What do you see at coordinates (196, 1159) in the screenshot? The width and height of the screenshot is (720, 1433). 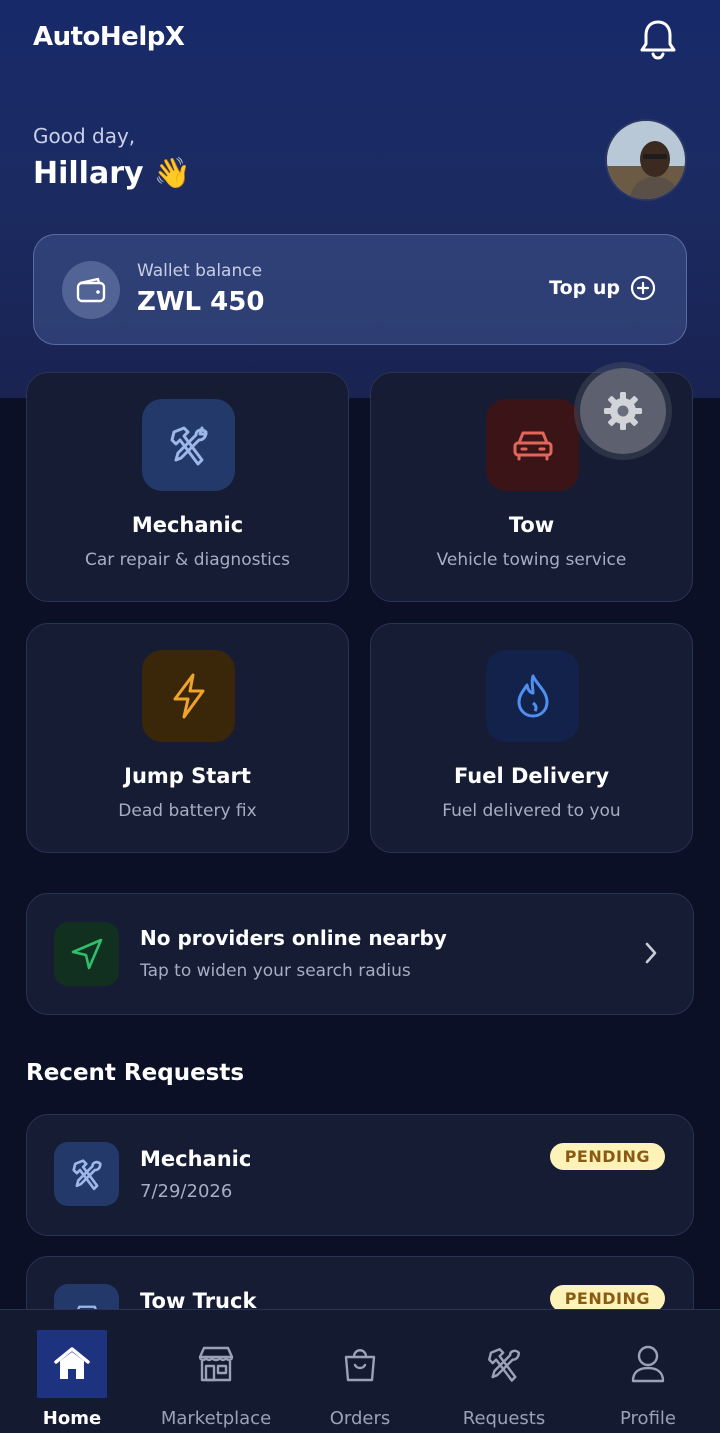 I see `request-title: Mechanic` at bounding box center [196, 1159].